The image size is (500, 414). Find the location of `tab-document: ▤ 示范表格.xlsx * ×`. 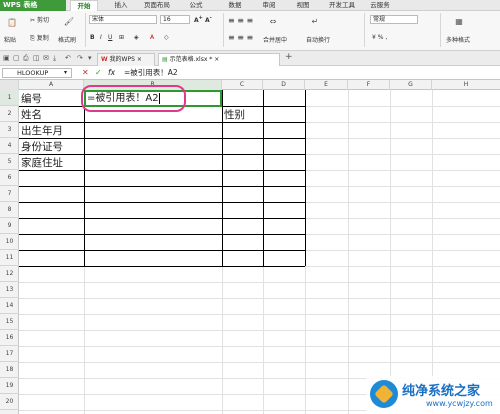

tab-document: ▤ 示范表格.xlsx * × is located at coordinates (219, 59).